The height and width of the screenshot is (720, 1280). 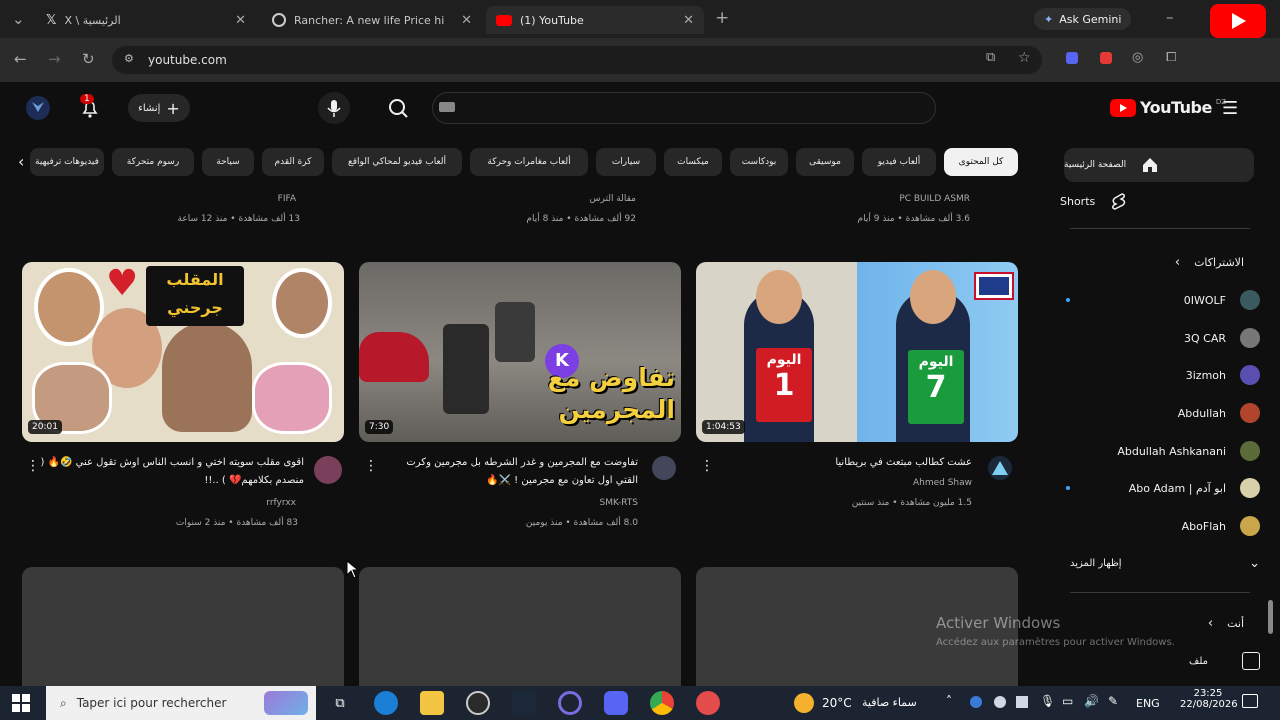 I want to click on bookmark-star-icon: ☆, so click(x=1024, y=58).